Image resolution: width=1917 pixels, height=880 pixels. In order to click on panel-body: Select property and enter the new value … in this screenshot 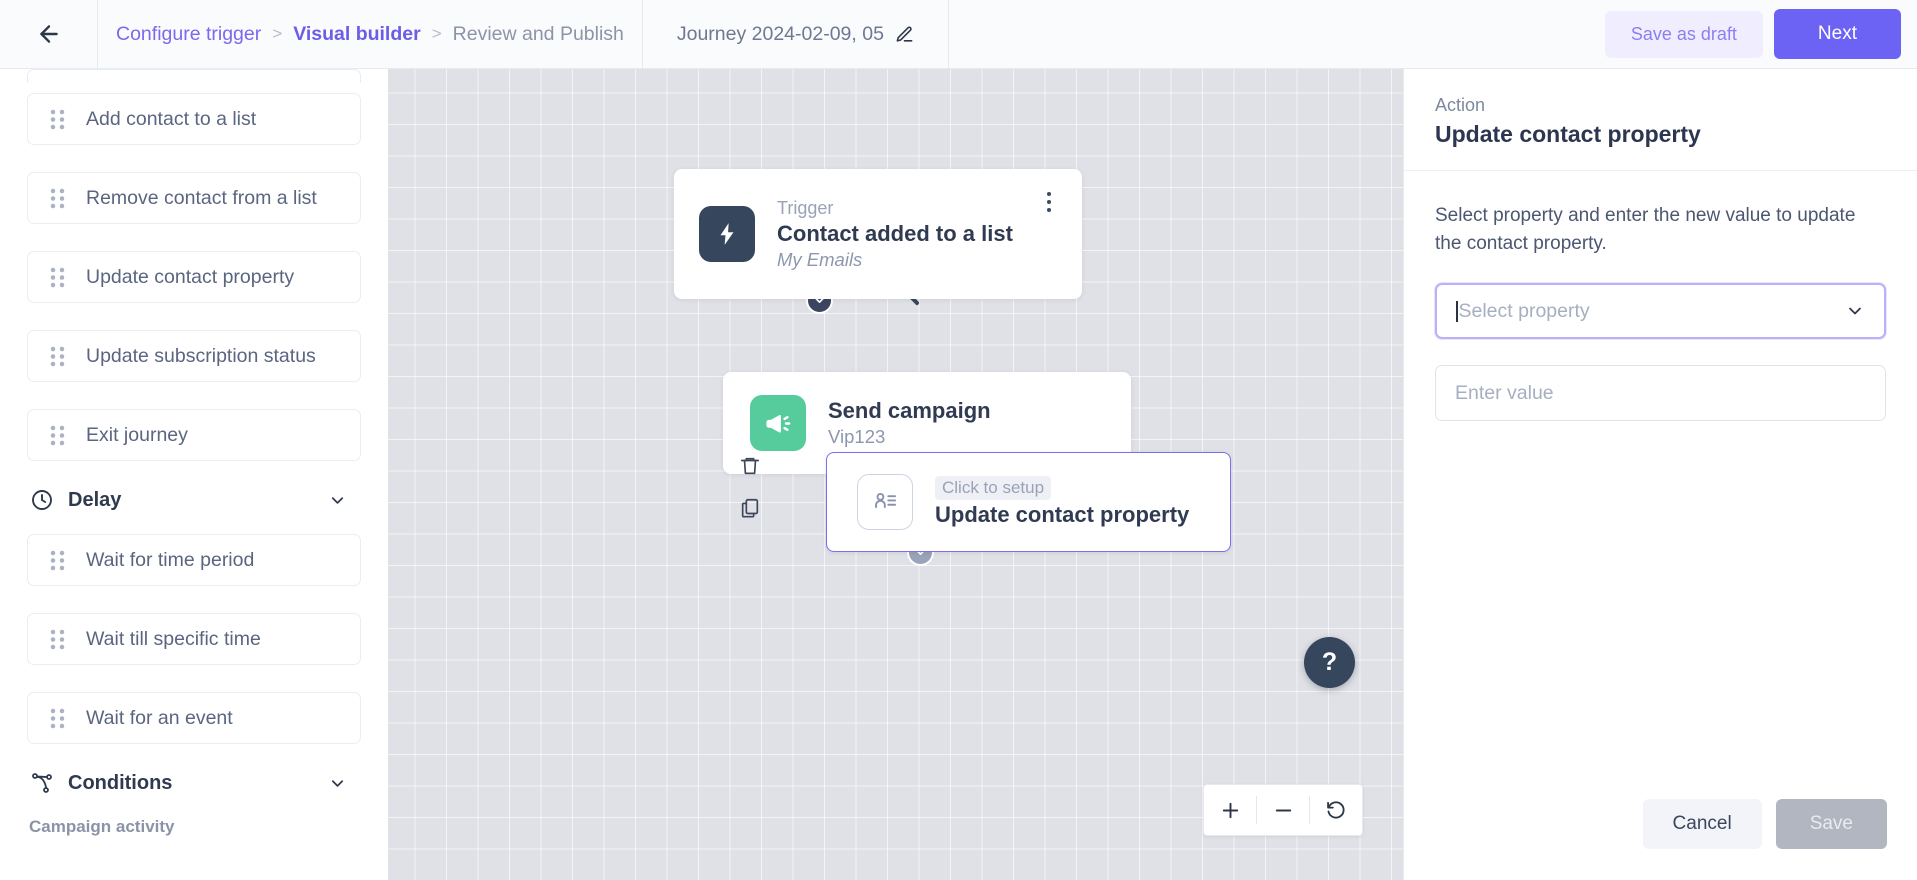, I will do `click(1660, 296)`.